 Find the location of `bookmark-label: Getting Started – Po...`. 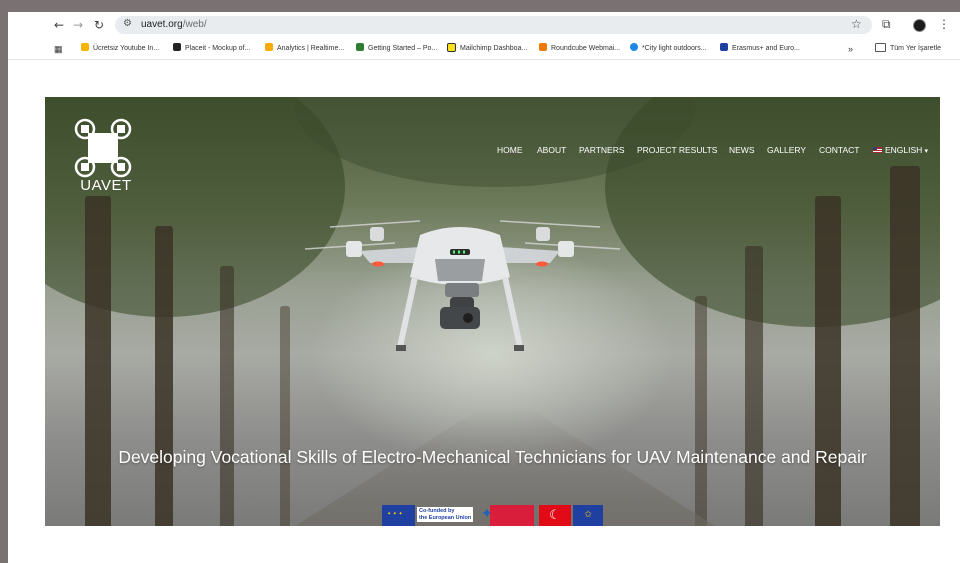

bookmark-label: Getting Started – Po... is located at coordinates (403, 48).